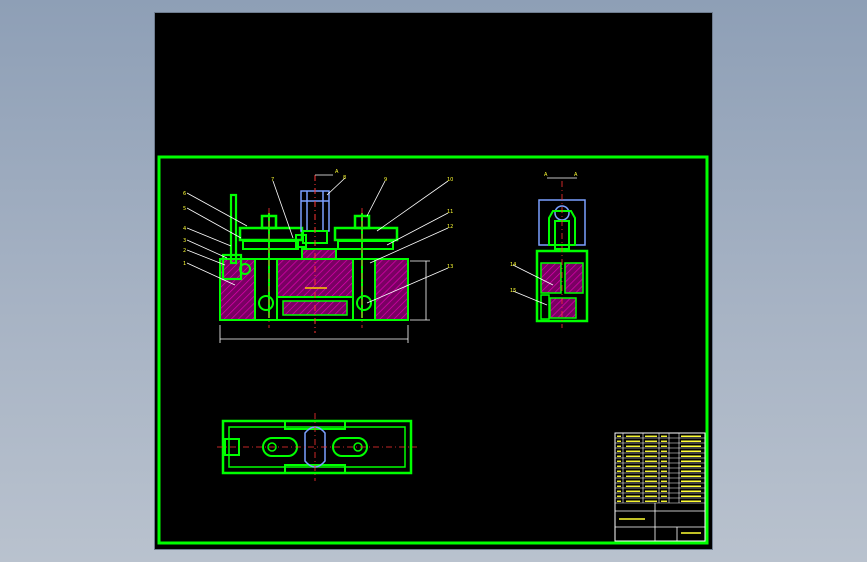 This screenshot has height=562, width=867. I want to click on title-block, so click(660, 487).